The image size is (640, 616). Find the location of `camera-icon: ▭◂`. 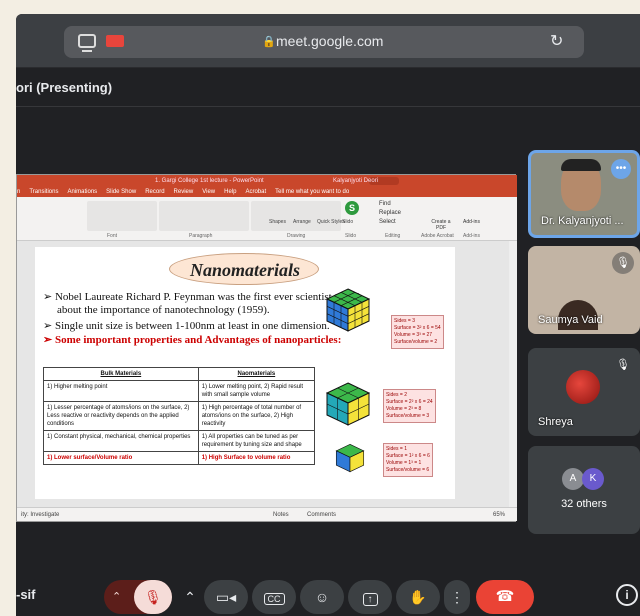

camera-icon: ▭◂ is located at coordinates (226, 597).